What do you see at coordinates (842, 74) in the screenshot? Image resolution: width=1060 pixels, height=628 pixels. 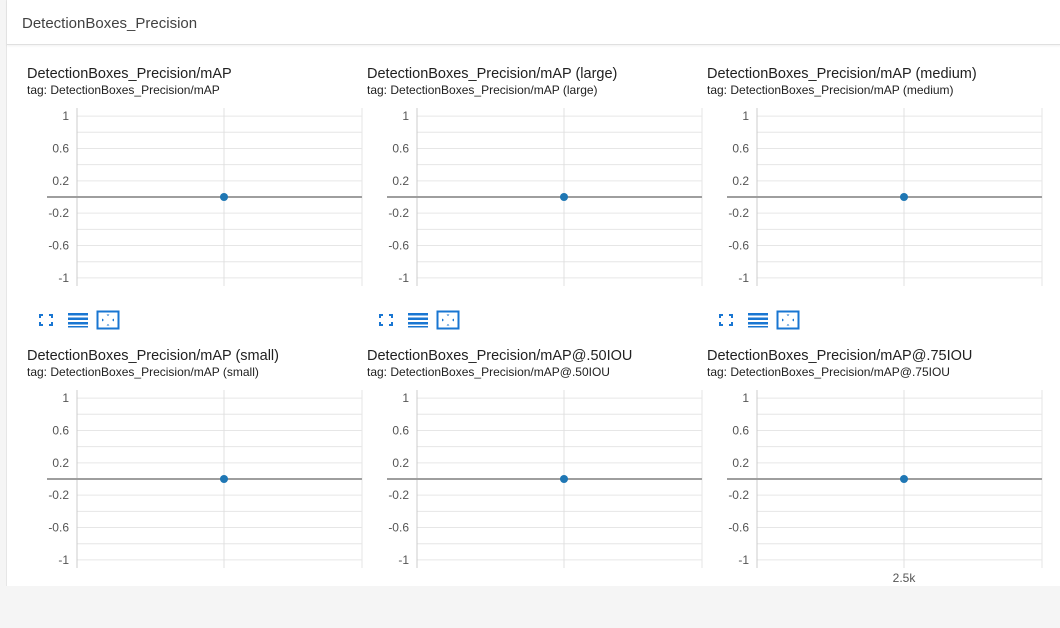 I see `chart-title: DetectionBoxes_Precision/mAP (medium)` at bounding box center [842, 74].